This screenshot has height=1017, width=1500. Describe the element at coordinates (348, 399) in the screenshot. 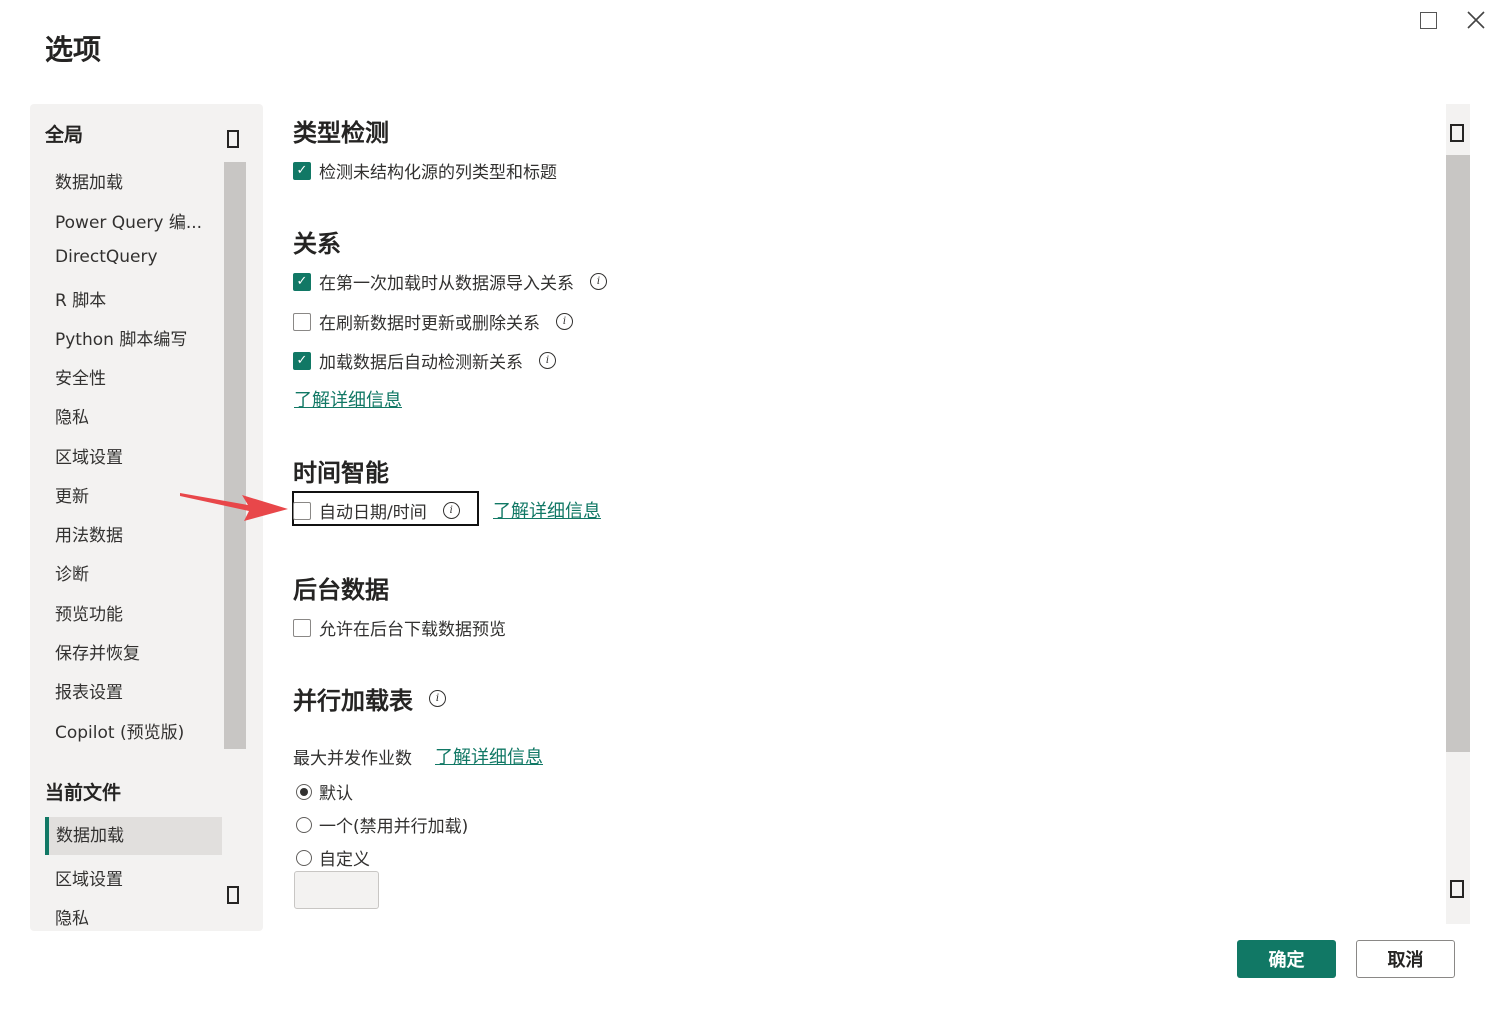

I see `learn-more-link-relationships: 了解详细信息` at that location.